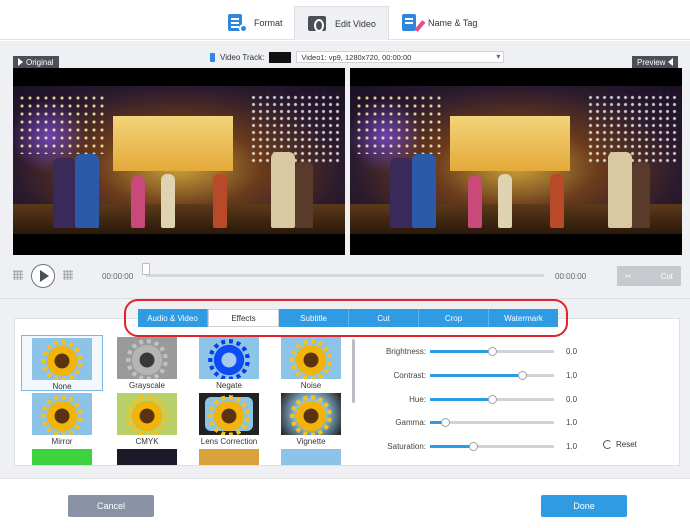 Image resolution: width=690 pixels, height=528 pixels. What do you see at coordinates (318, 24) in the screenshot?
I see `edit-video-icon` at bounding box center [318, 24].